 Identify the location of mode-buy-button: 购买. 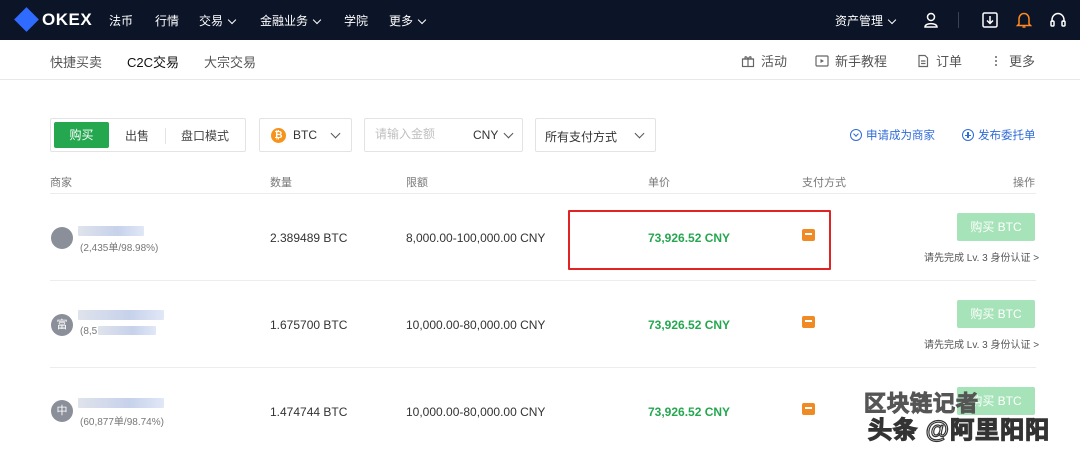
(81, 135).